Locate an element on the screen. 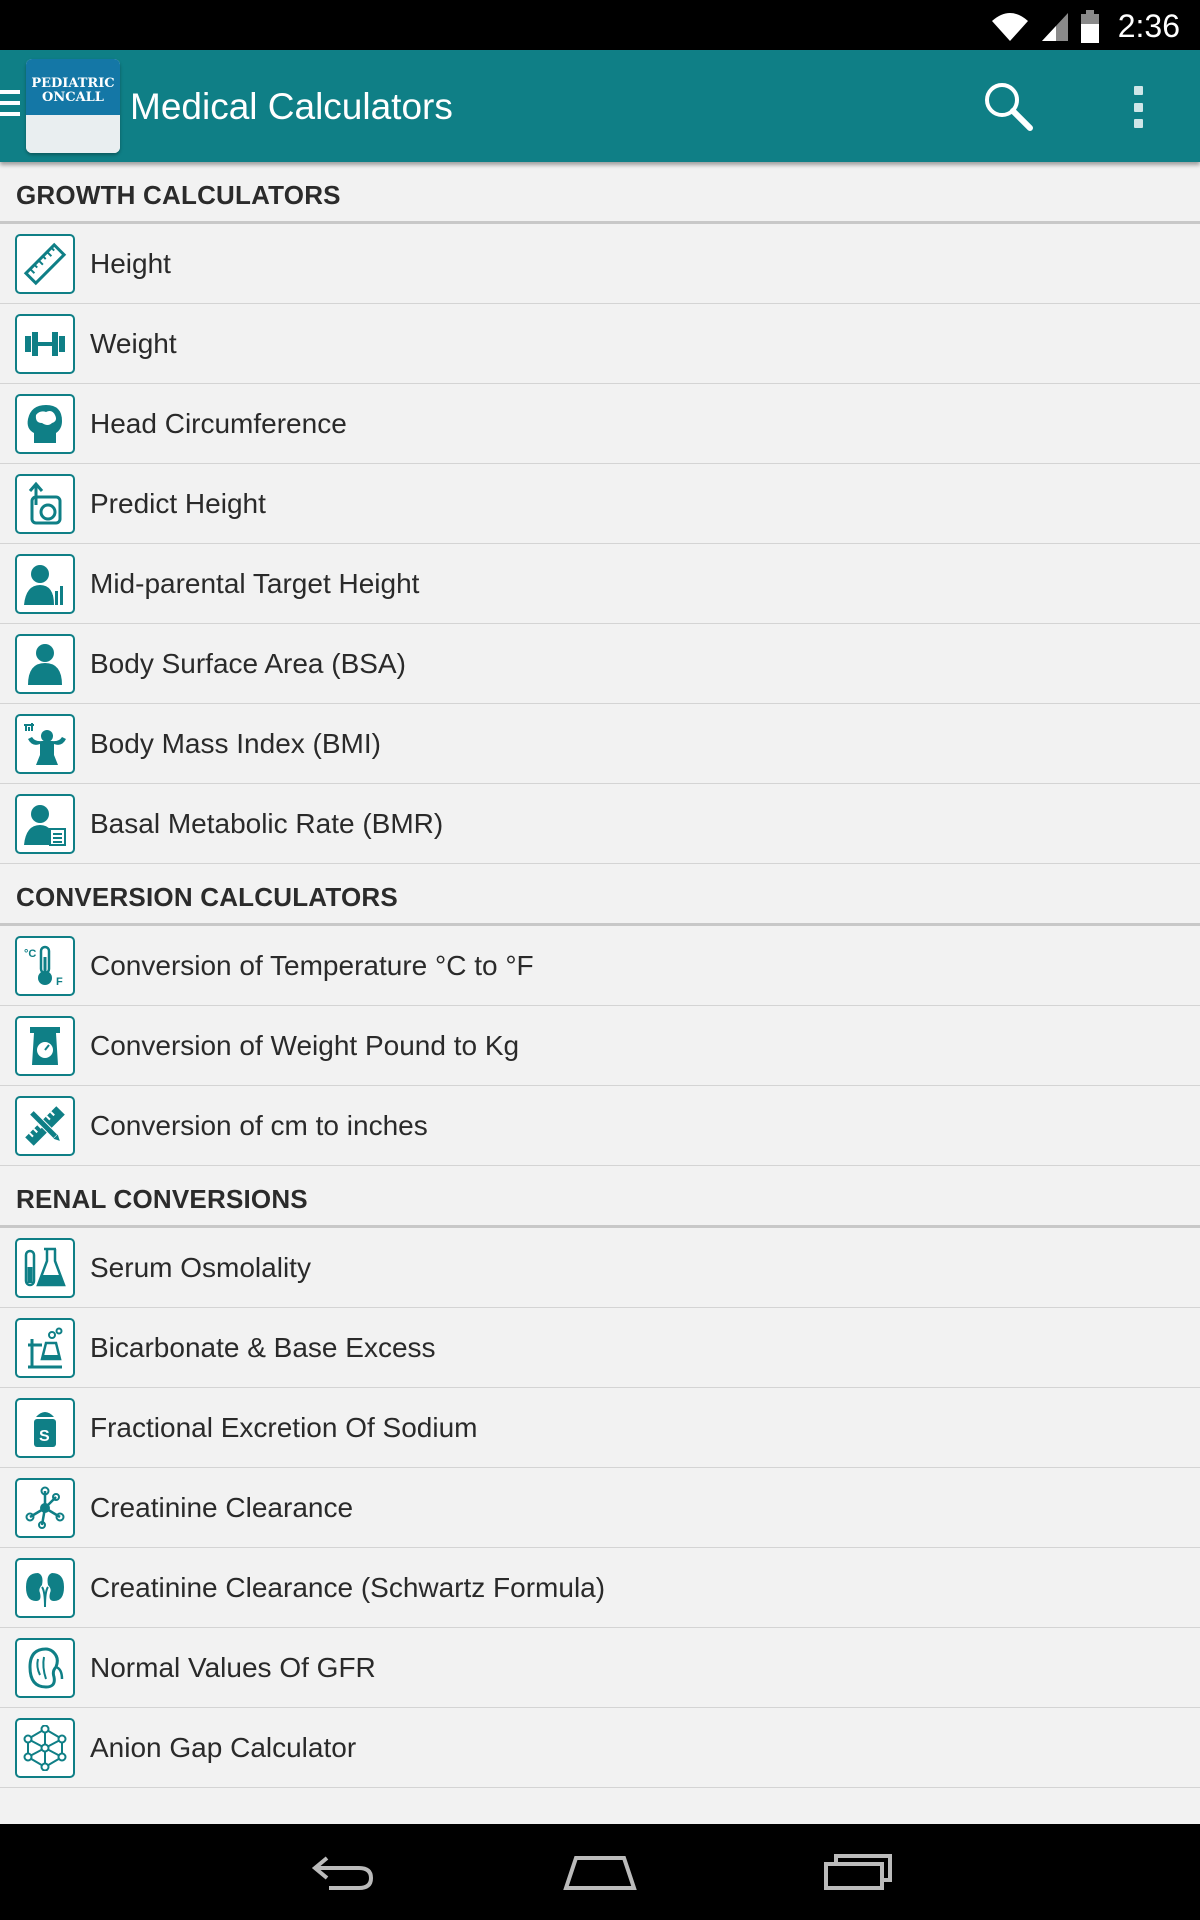  home-button is located at coordinates (600, 1872).